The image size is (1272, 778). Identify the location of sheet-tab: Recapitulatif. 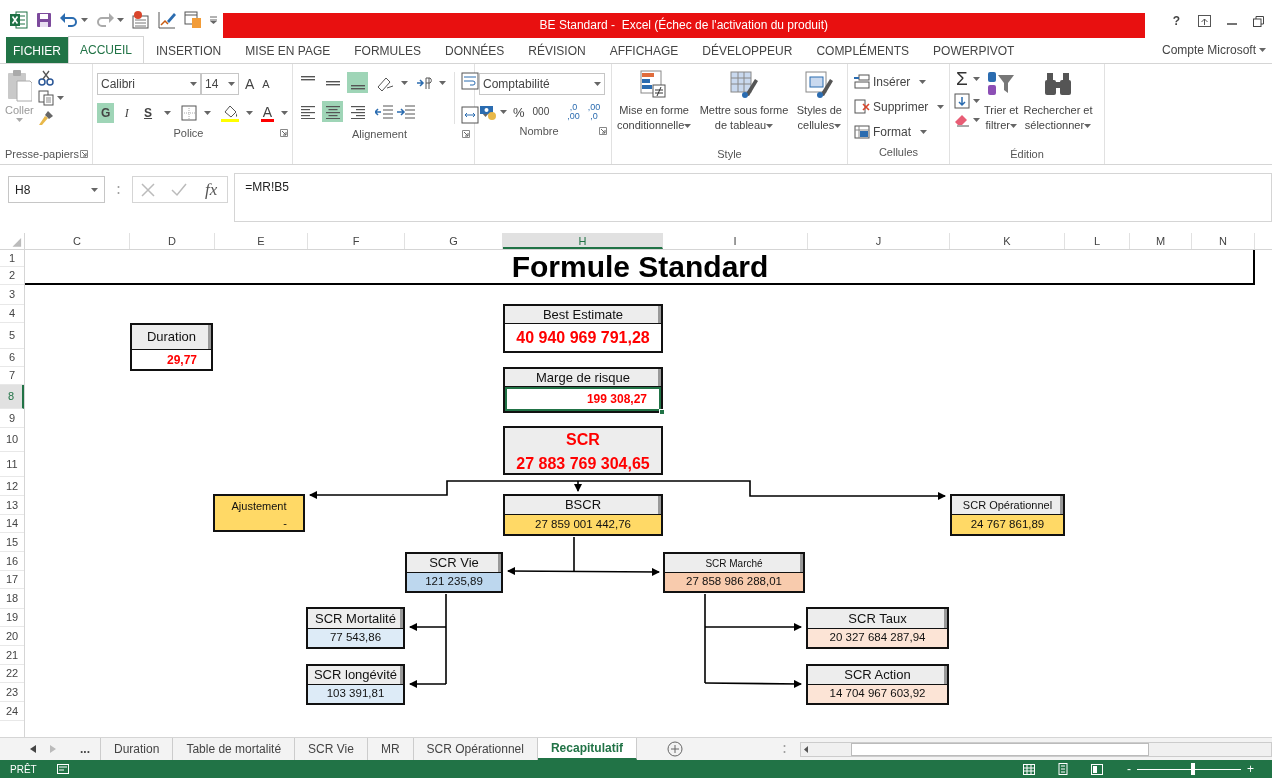
(587, 749).